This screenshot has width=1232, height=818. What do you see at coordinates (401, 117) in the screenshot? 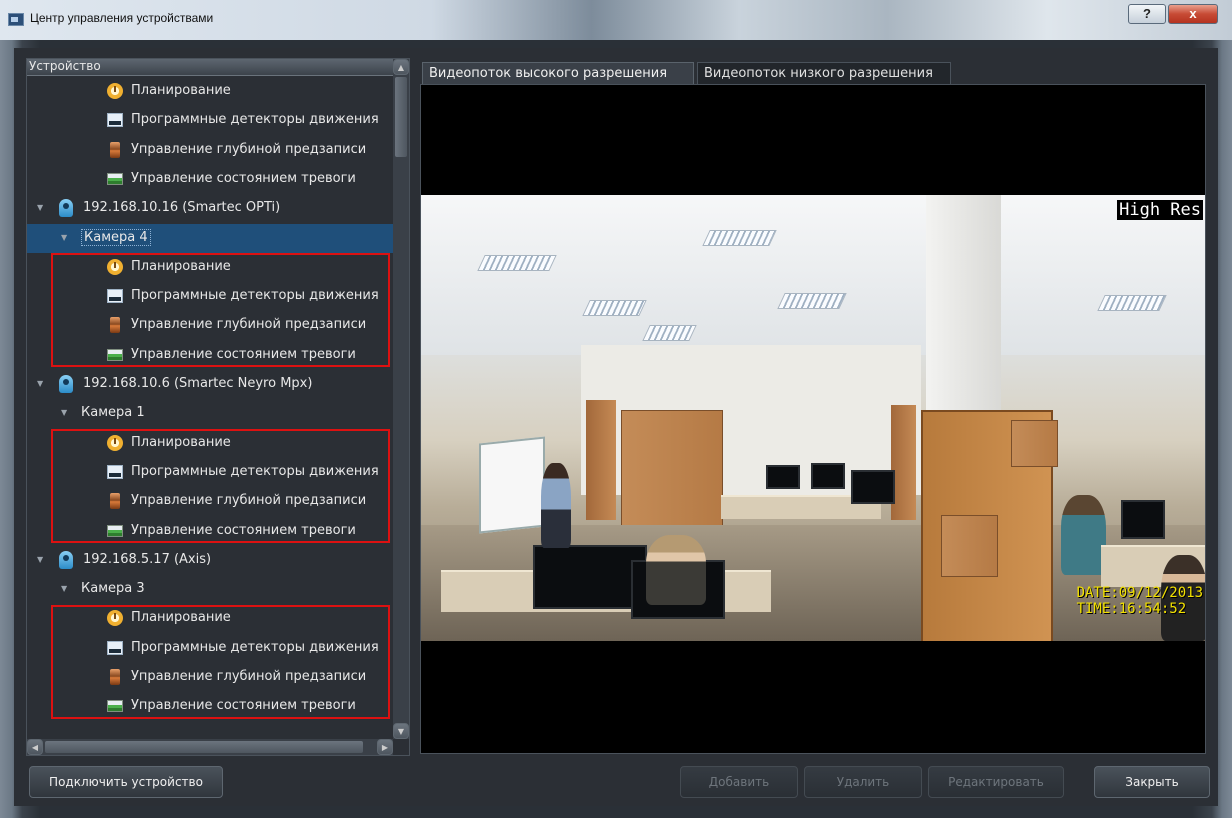
I see `vertical-scroll-thumb` at bounding box center [401, 117].